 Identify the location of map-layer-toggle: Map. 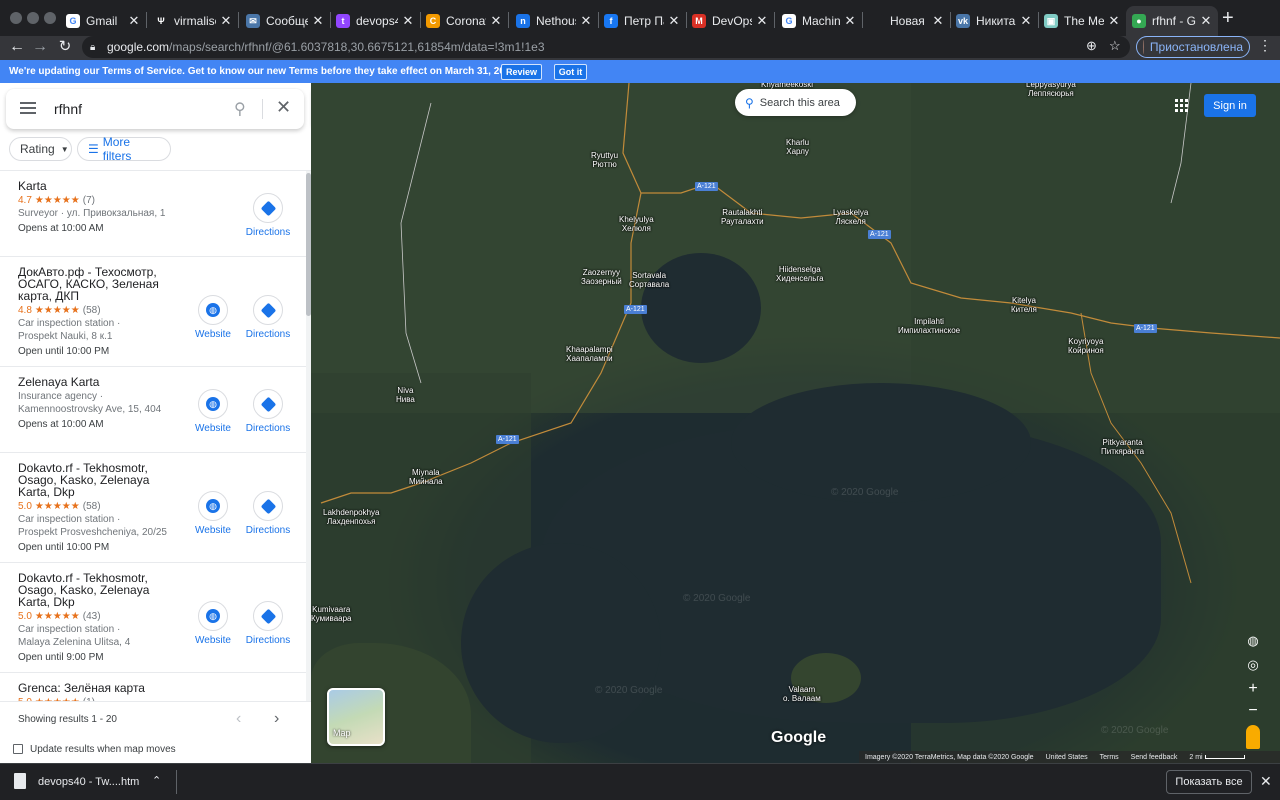
(356, 717).